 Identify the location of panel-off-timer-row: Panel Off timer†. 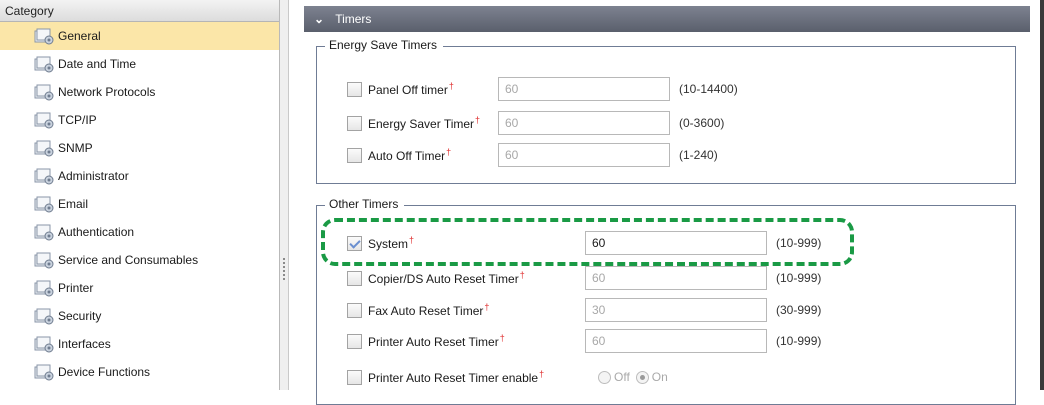
(400, 89).